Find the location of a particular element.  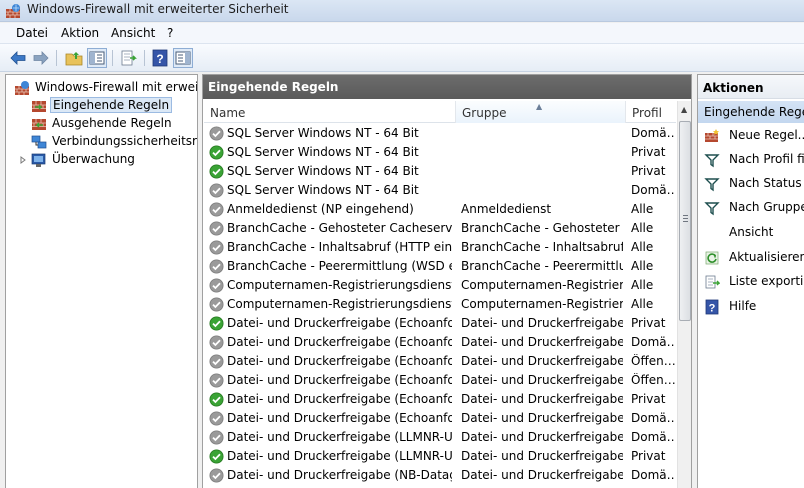

toolbar: ? is located at coordinates (402, 57).